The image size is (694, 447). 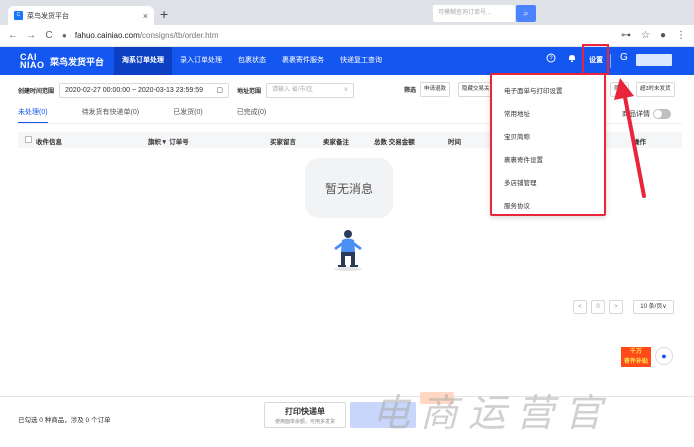 I want to click on address-placeholder: 请输入 省/市/区, so click(x=293, y=89).